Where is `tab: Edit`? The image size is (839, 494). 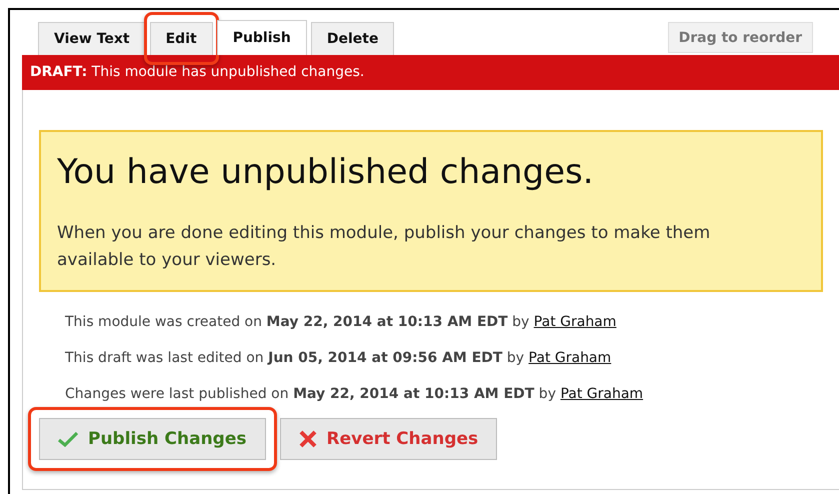
tab: Edit is located at coordinates (181, 38).